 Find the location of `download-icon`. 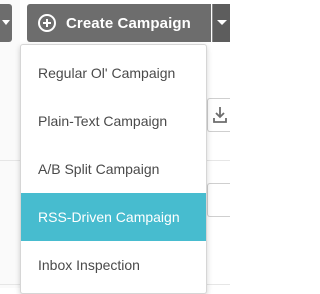

download-icon is located at coordinates (220, 115).